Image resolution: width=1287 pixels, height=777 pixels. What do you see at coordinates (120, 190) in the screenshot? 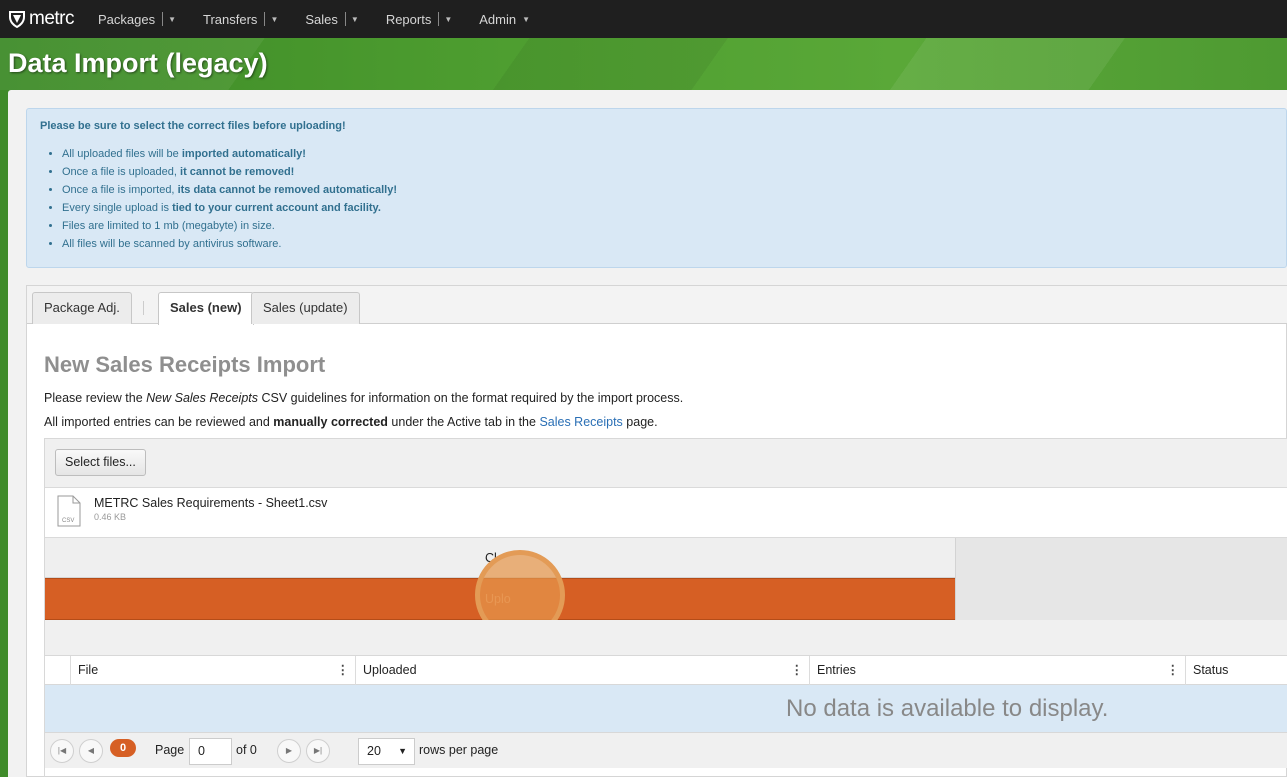
I see `alert-item-text: Once a file is imported,` at bounding box center [120, 190].